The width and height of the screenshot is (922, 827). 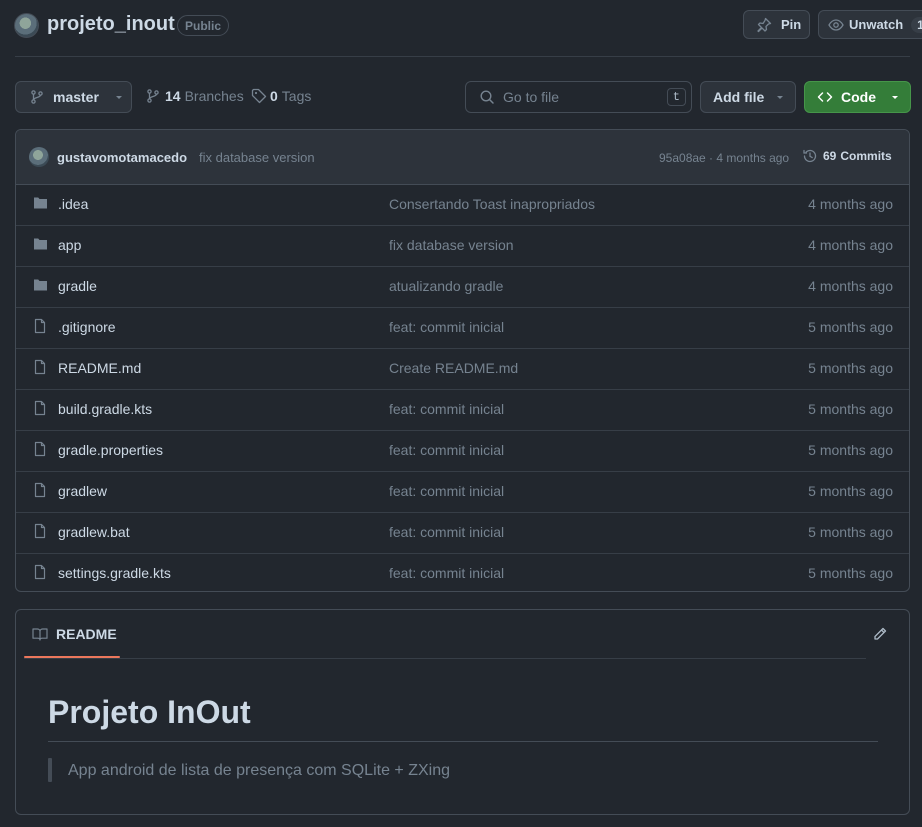 What do you see at coordinates (122, 157) in the screenshot?
I see `commit-author: gustavomotamacedo` at bounding box center [122, 157].